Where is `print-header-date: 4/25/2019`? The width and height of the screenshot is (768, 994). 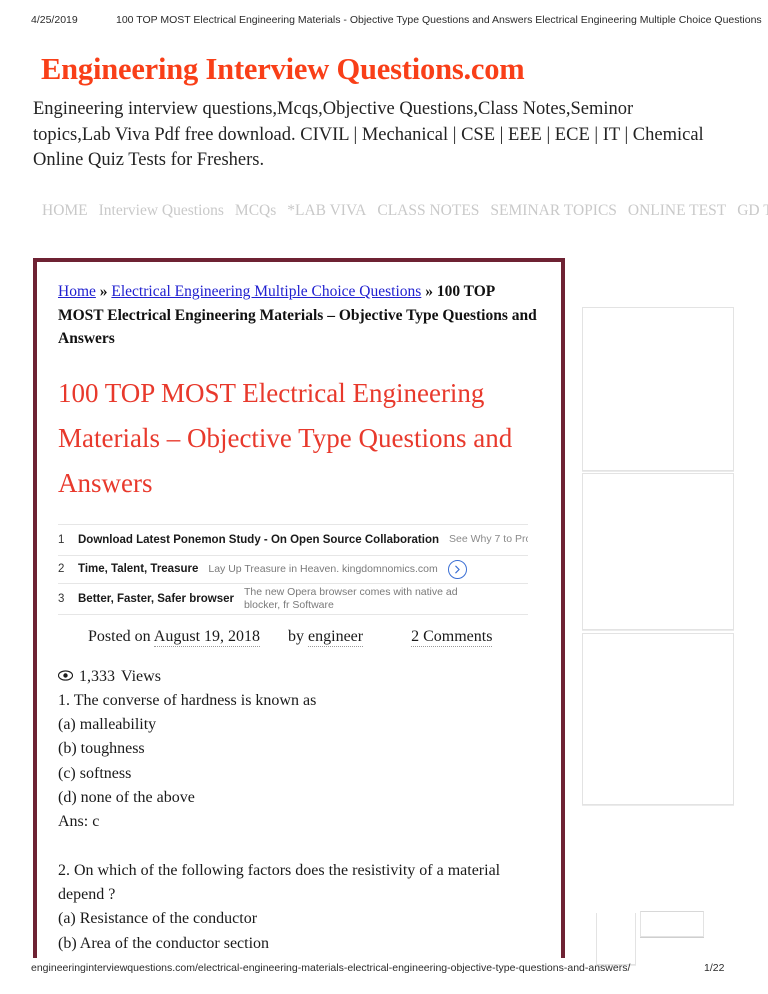 print-header-date: 4/25/2019 is located at coordinates (54, 20).